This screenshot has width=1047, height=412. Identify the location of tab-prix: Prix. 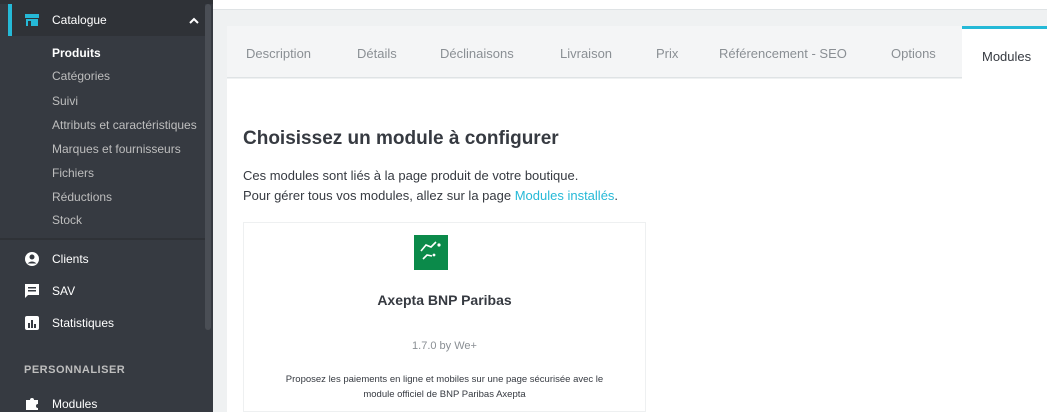
(667, 53).